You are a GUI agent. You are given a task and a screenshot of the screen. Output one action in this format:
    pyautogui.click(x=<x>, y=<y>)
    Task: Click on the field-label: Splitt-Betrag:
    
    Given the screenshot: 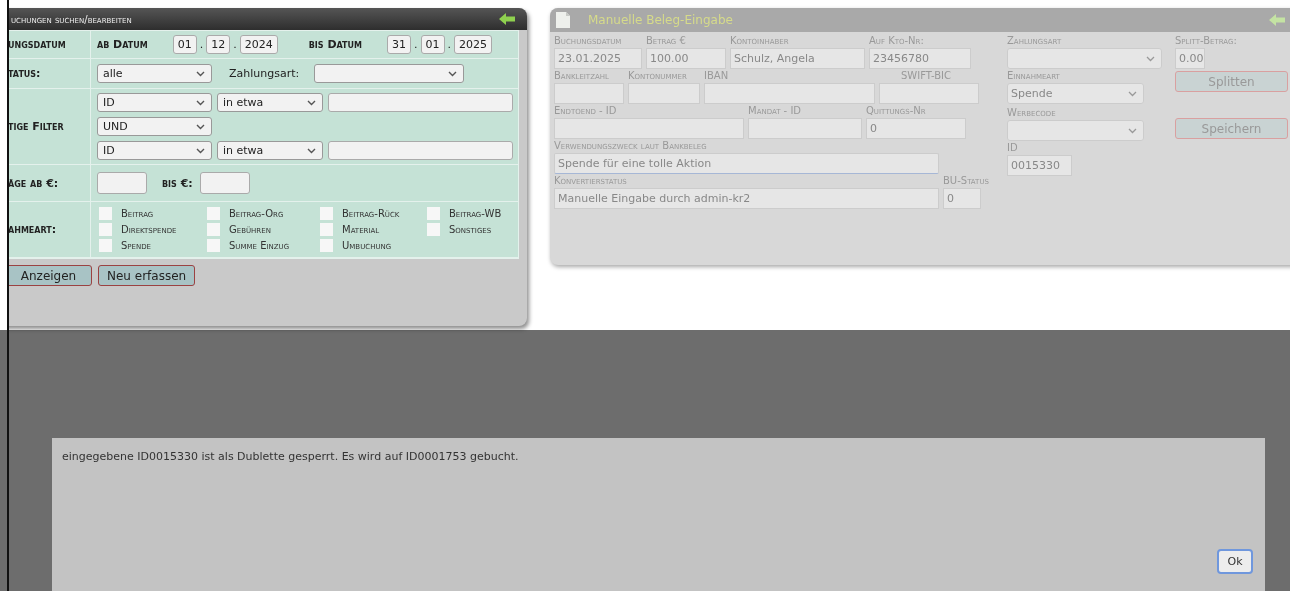 What is the action you would take?
    pyautogui.click(x=1206, y=41)
    